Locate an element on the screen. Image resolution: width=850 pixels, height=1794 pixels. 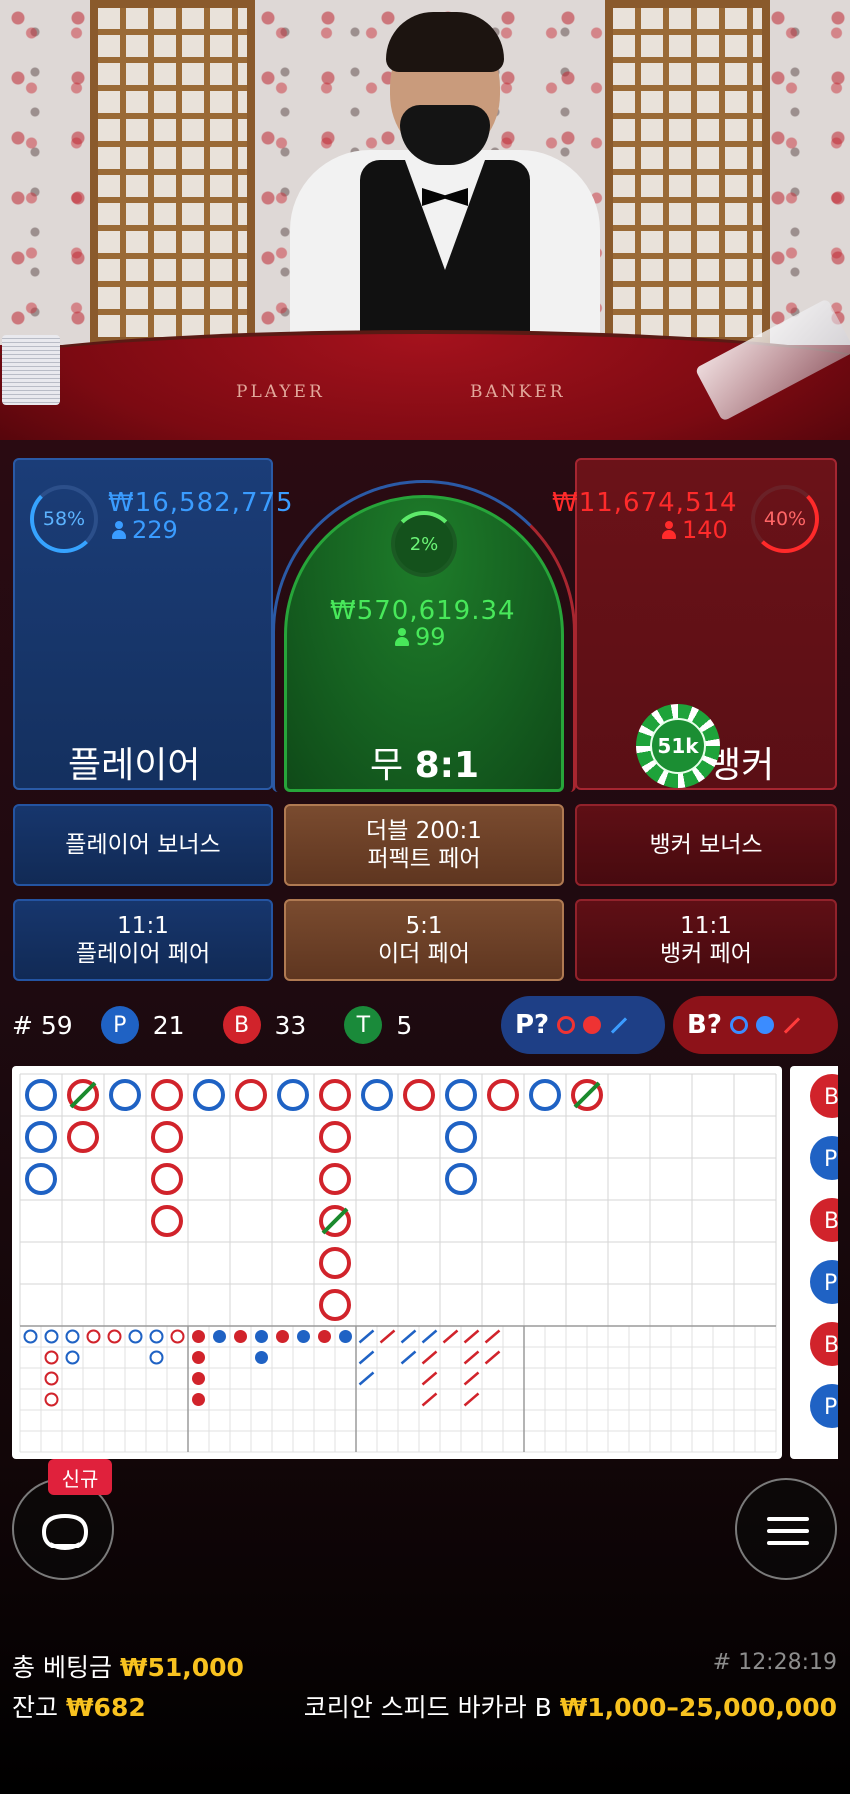
tie-bettor-count: 99 is located at coordinates (420, 637).